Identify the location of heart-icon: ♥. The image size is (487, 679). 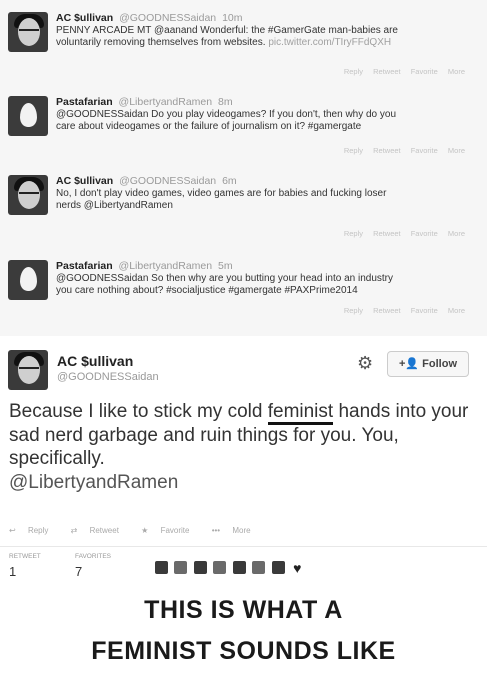
(297, 567).